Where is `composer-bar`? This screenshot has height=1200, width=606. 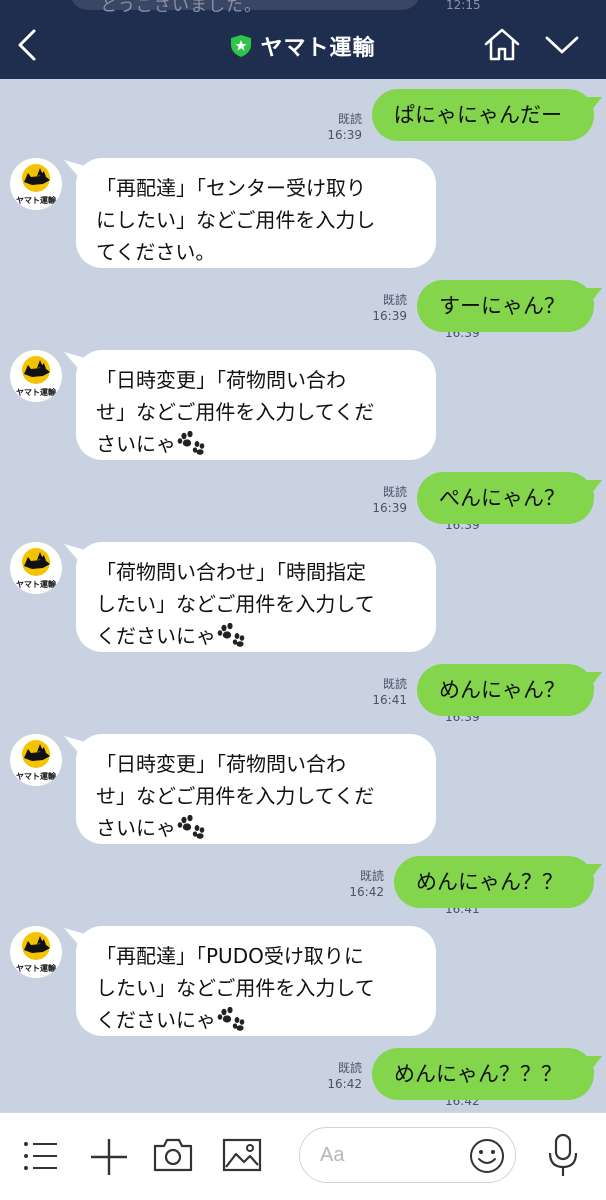
composer-bar is located at coordinates (303, 1156).